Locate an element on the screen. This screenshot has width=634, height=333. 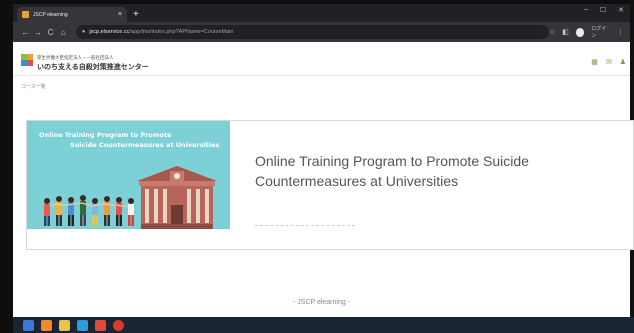
banner-title-line1: Online Training Program to Promote is located at coordinates (105, 135).